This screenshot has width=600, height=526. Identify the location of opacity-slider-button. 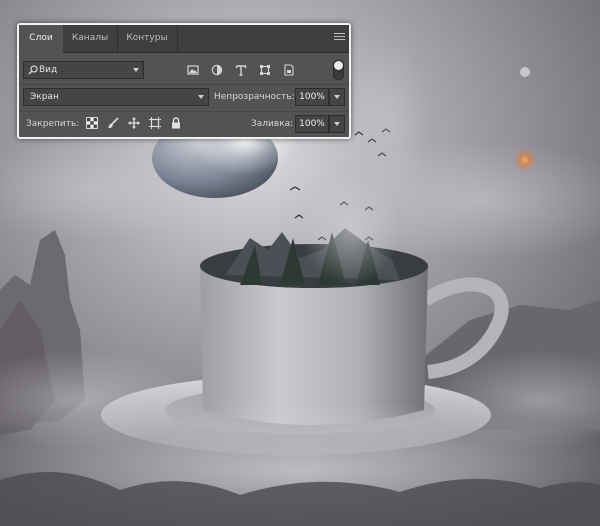
(337, 97).